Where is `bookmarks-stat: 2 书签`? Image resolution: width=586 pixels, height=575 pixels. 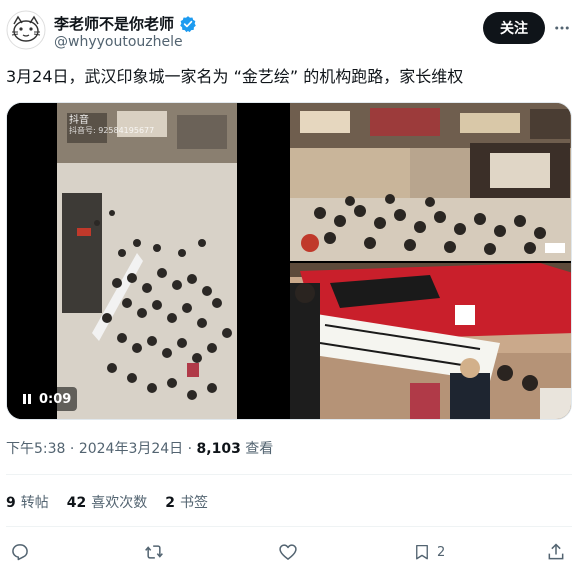 bookmarks-stat: 2 书签 is located at coordinates (186, 502).